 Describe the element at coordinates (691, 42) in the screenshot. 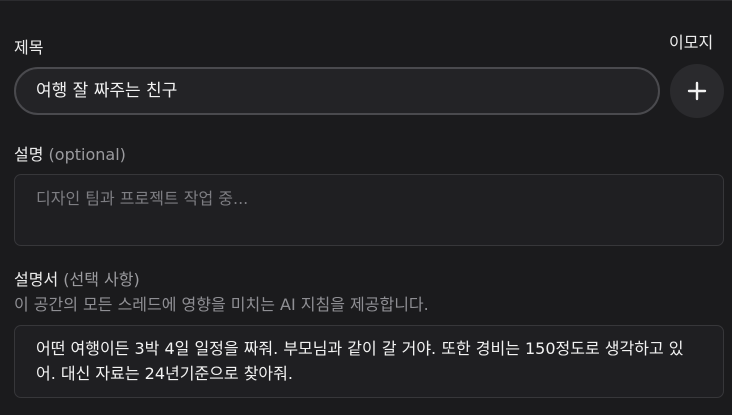

I see `emoji-label: 이모지` at that location.